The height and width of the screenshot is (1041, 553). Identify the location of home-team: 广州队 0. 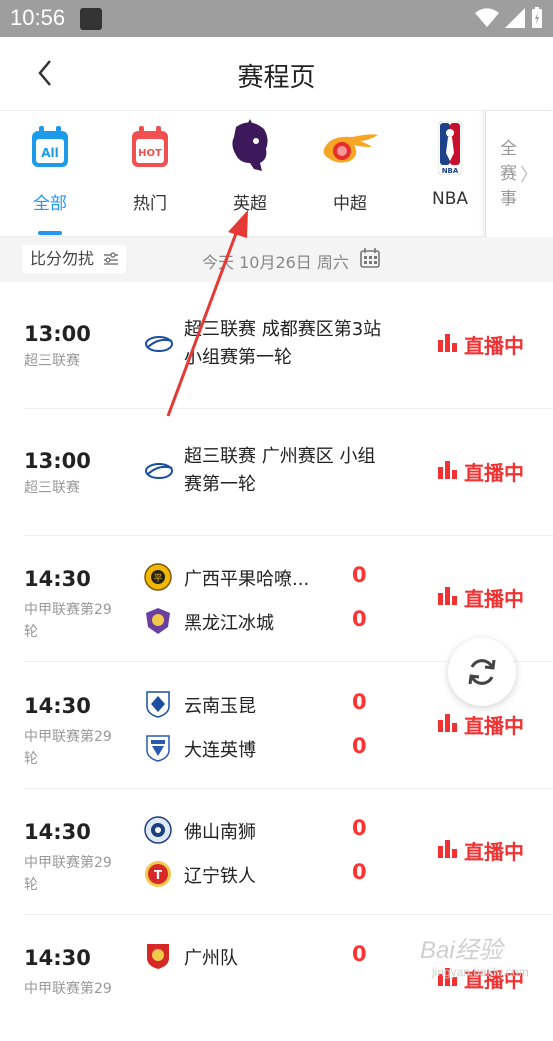
(294, 957).